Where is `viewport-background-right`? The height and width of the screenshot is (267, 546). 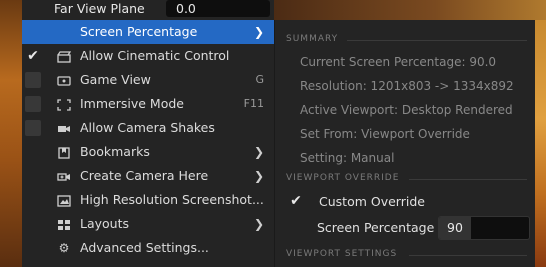
viewport-background-right is located at coordinates (540, 143).